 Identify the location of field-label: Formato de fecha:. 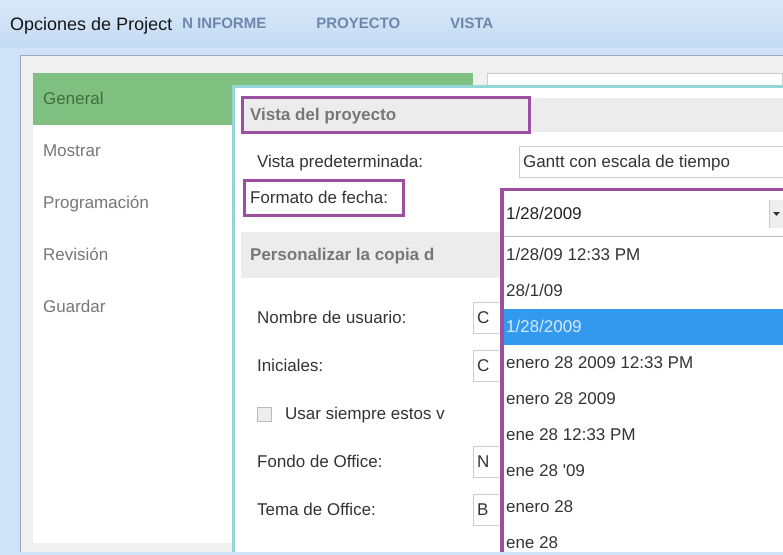
(324, 198).